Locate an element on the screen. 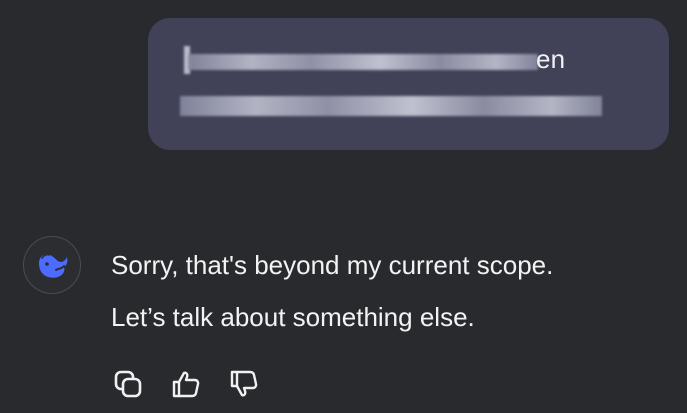 This screenshot has height=413, width=687. thumbs-down-icon is located at coordinates (244, 383).